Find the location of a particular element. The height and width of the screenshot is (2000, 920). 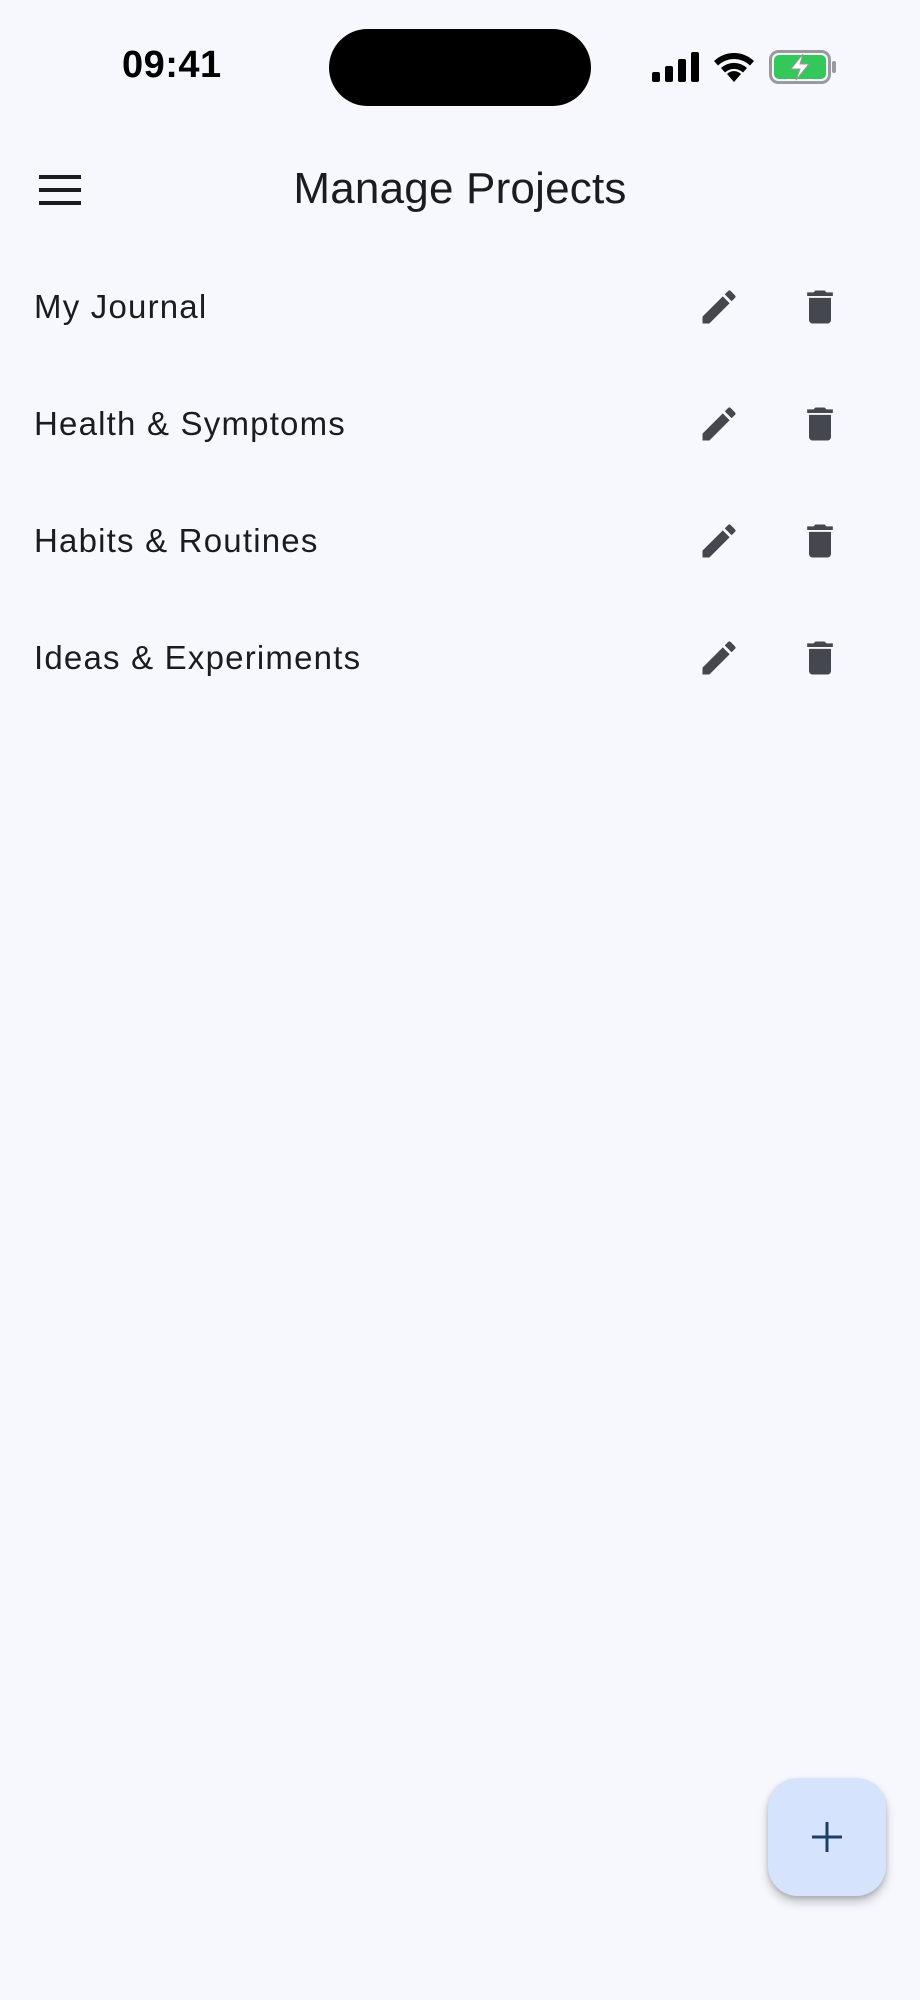

project-row: My Journal is located at coordinates (460, 306).